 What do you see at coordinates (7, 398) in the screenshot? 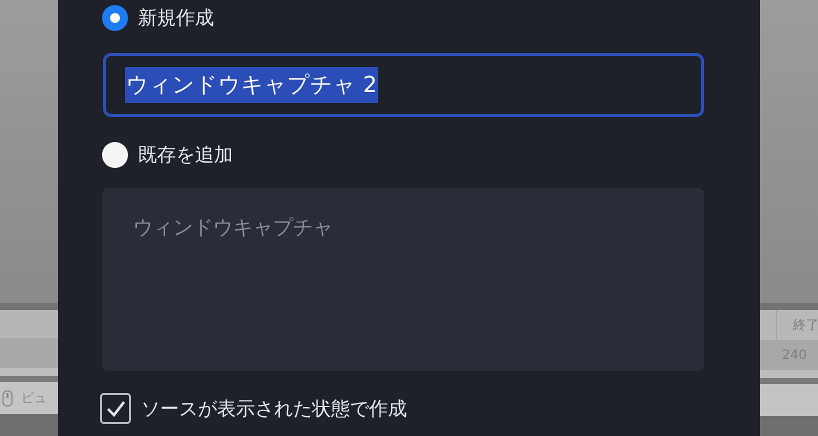
I see `mouse-icon` at bounding box center [7, 398].